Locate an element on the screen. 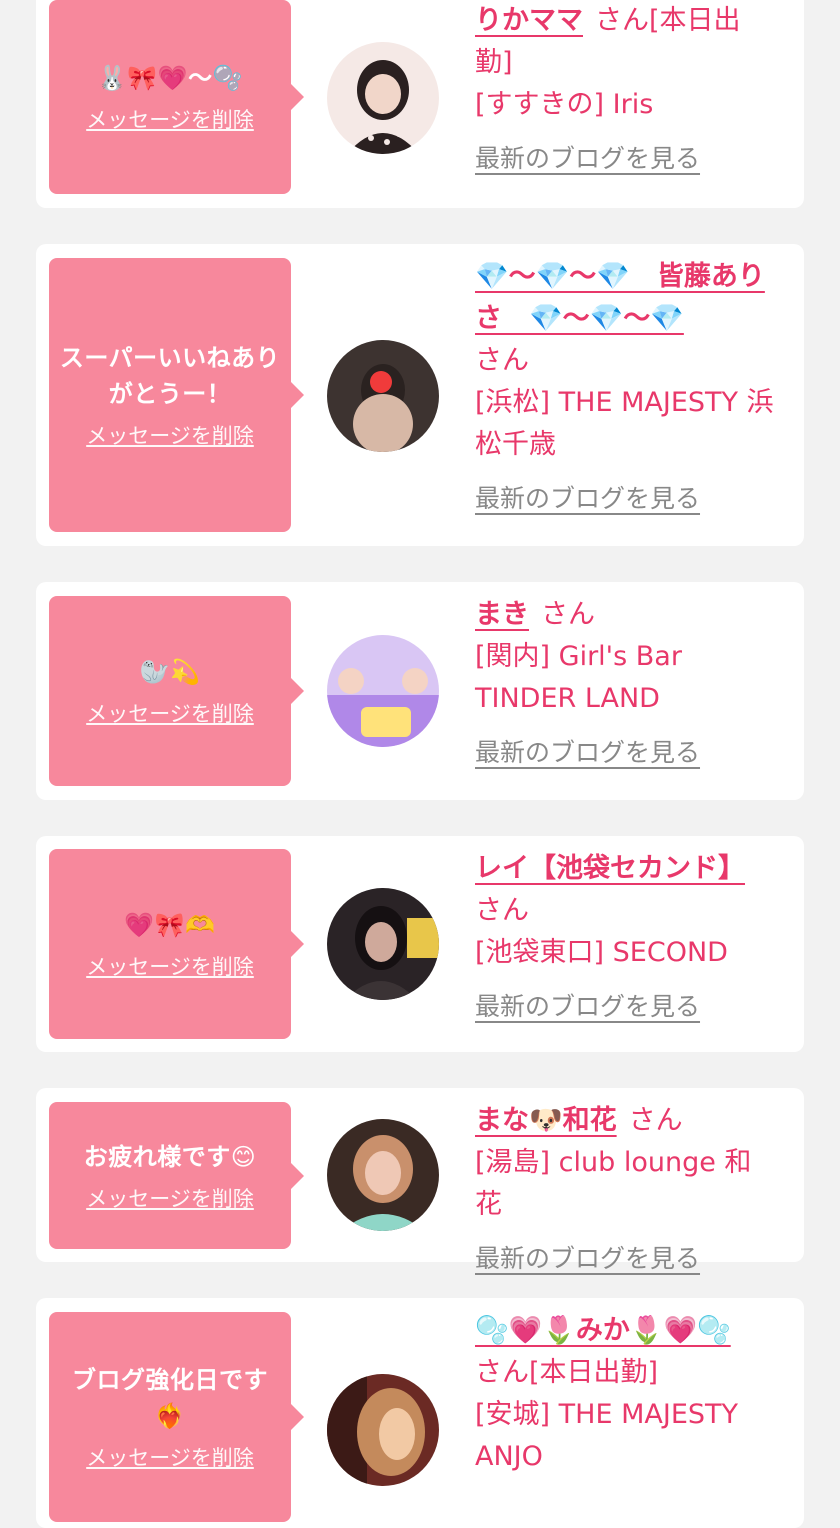  store-name: [湯島] club lounge 和花 is located at coordinates (613, 1183).